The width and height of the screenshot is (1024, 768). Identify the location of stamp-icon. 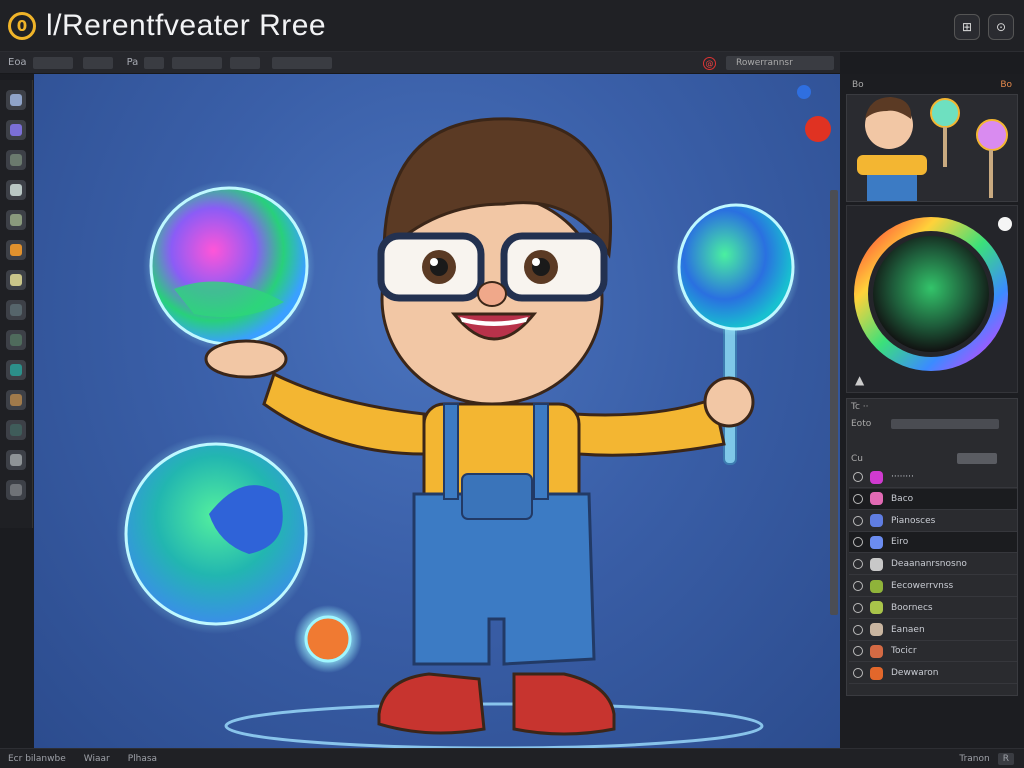
(16, 340).